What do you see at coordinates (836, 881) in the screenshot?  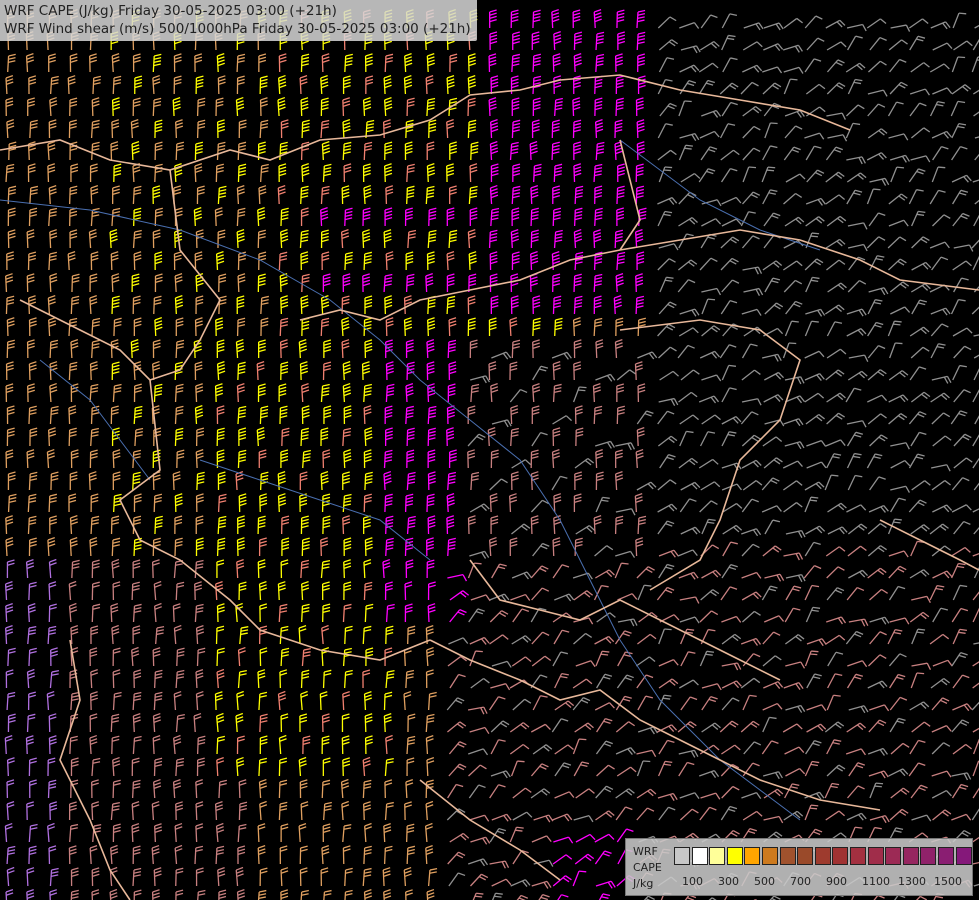 I see `legend-tick: 900` at bounding box center [836, 881].